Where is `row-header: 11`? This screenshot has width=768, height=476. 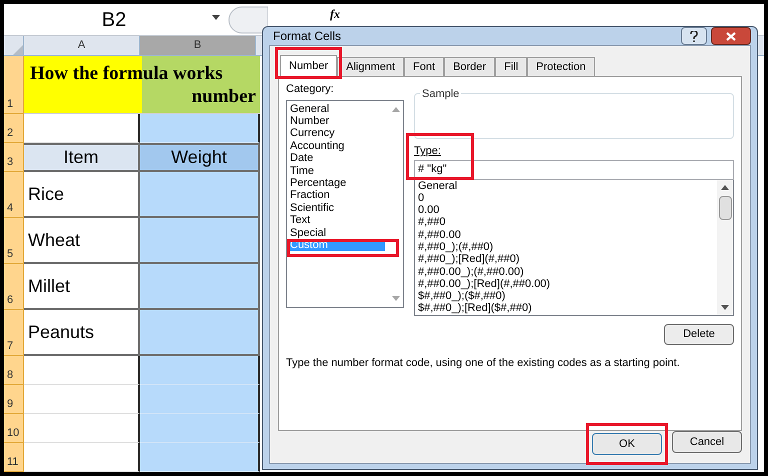 row-header: 11 is located at coordinates (14, 457).